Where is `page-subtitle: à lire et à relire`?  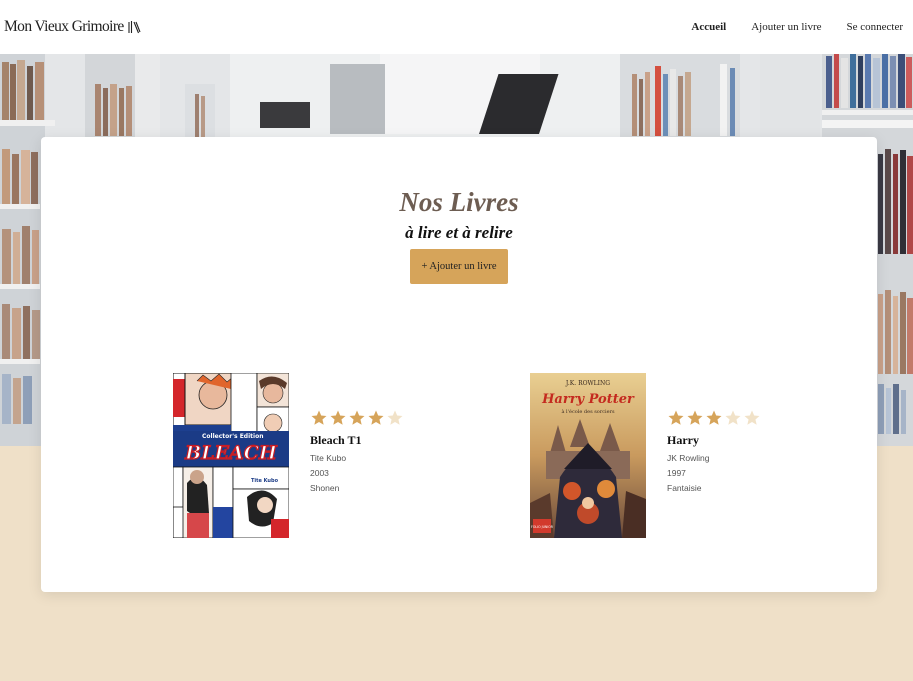 page-subtitle: à lire et à relire is located at coordinates (459, 232).